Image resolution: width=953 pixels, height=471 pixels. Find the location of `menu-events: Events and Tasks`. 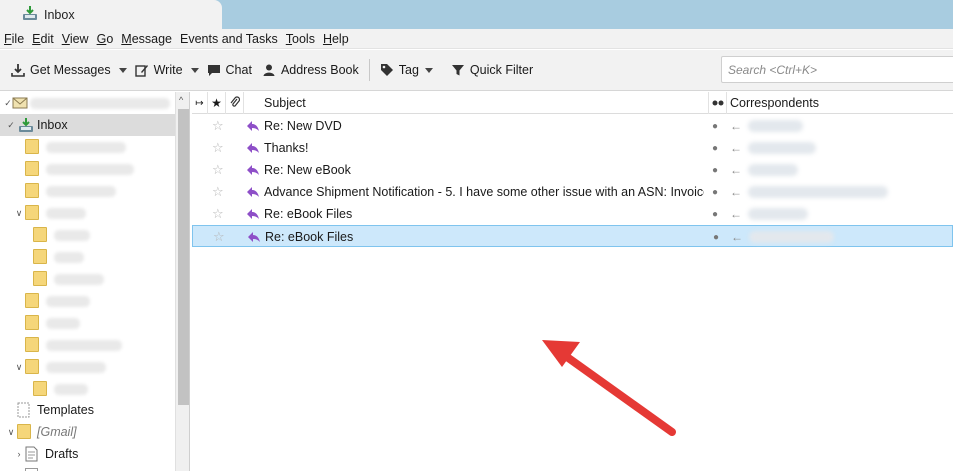

menu-events: Events and Tasks is located at coordinates (229, 39).